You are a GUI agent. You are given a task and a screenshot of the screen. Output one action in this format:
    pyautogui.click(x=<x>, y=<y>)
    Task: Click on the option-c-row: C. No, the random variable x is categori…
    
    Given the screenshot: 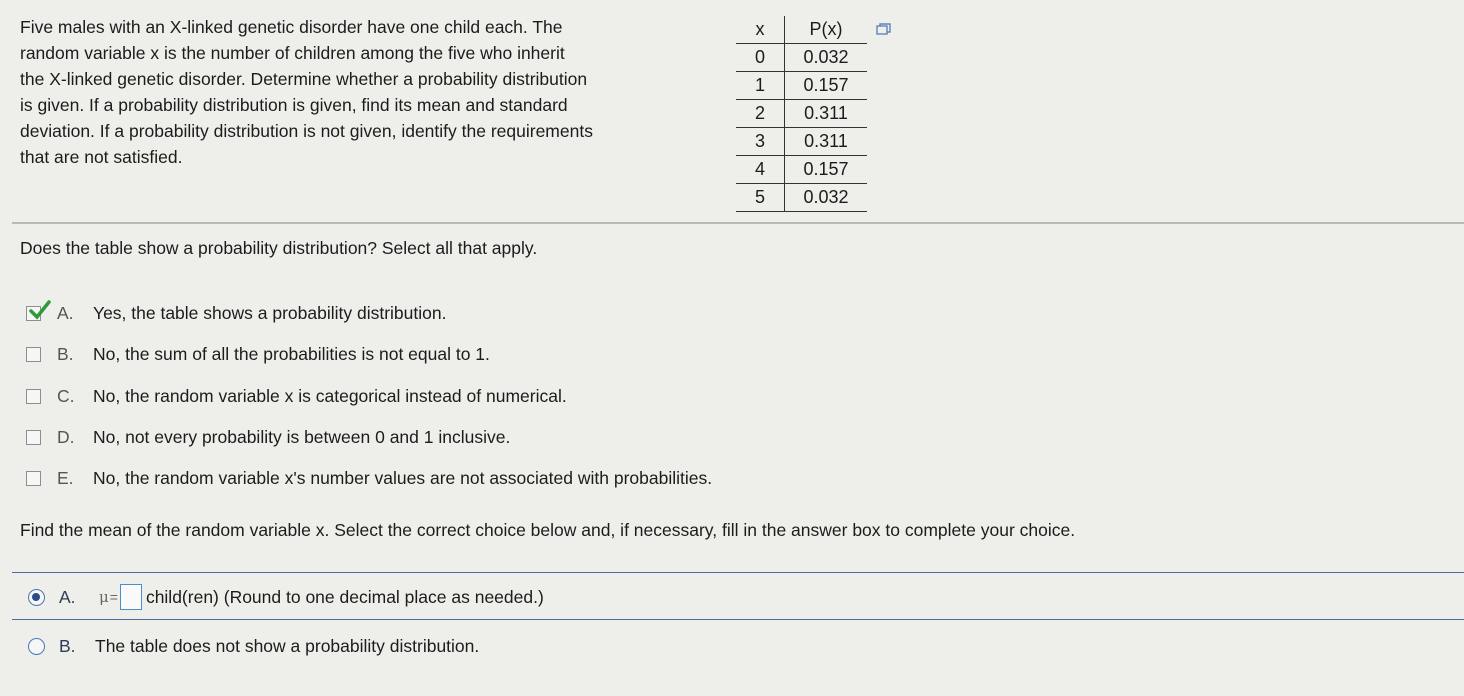 What is the action you would take?
    pyautogui.click(x=296, y=396)
    